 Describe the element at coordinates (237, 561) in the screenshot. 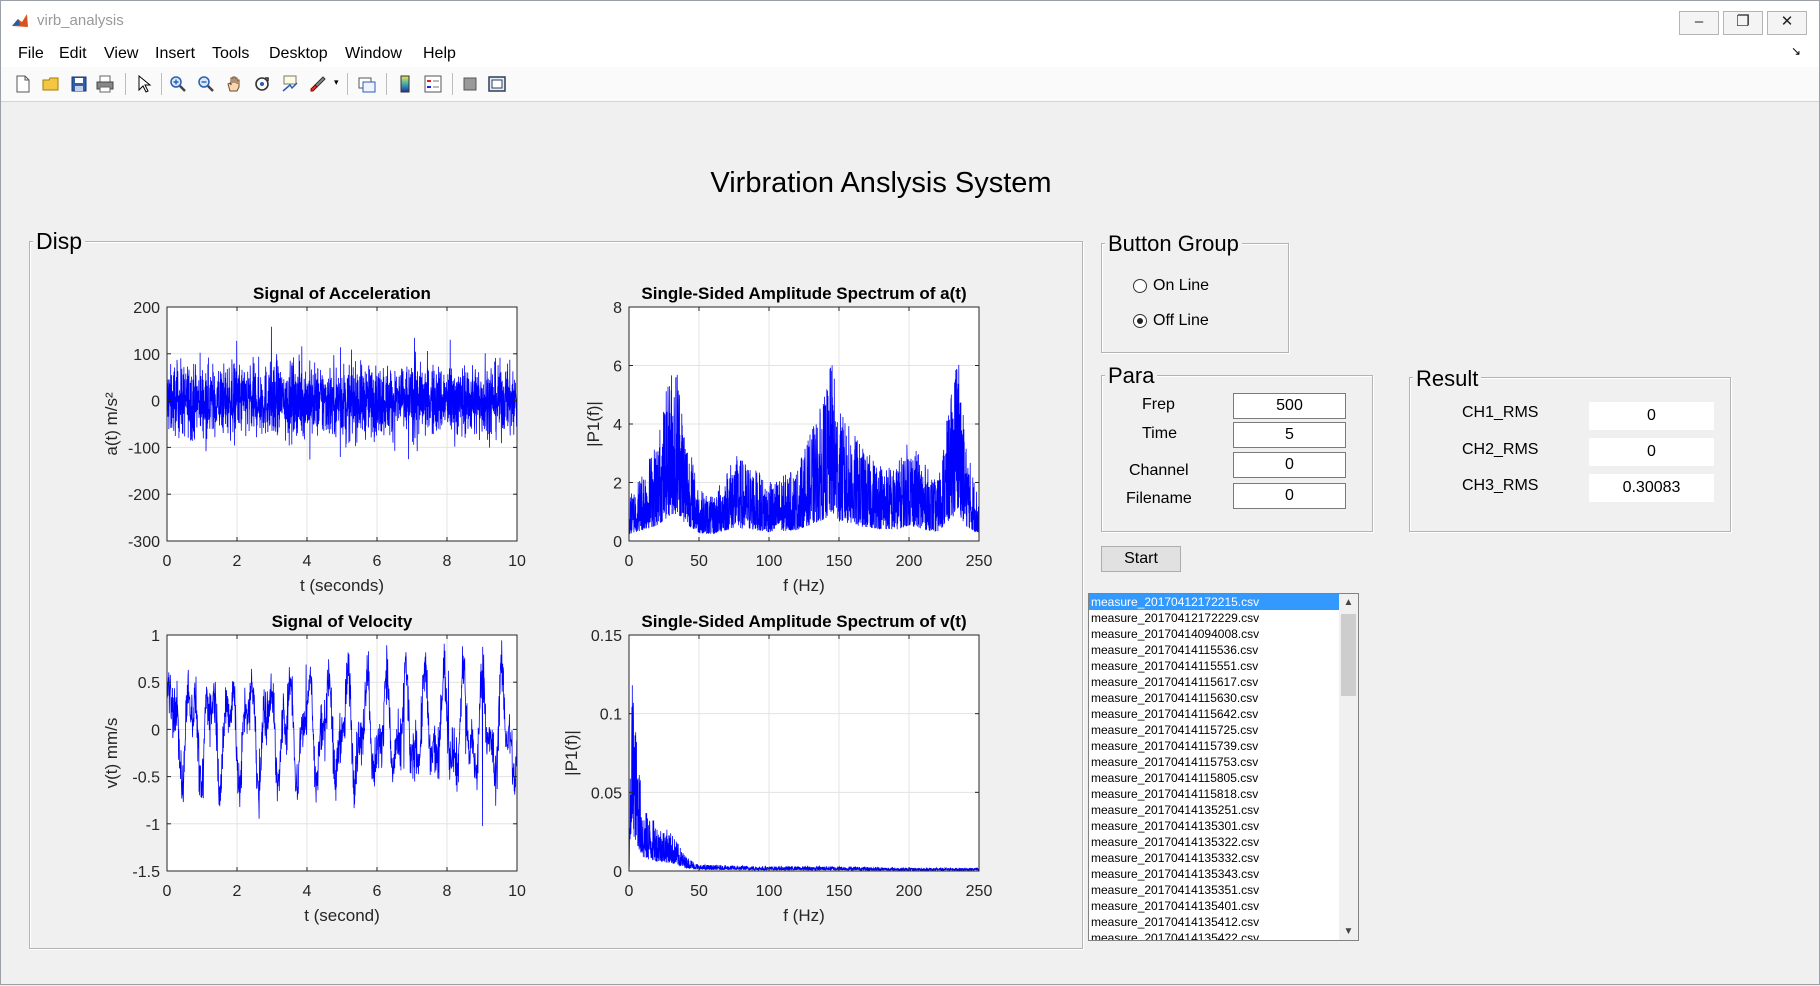

I see `x-tick-label: 2` at that location.